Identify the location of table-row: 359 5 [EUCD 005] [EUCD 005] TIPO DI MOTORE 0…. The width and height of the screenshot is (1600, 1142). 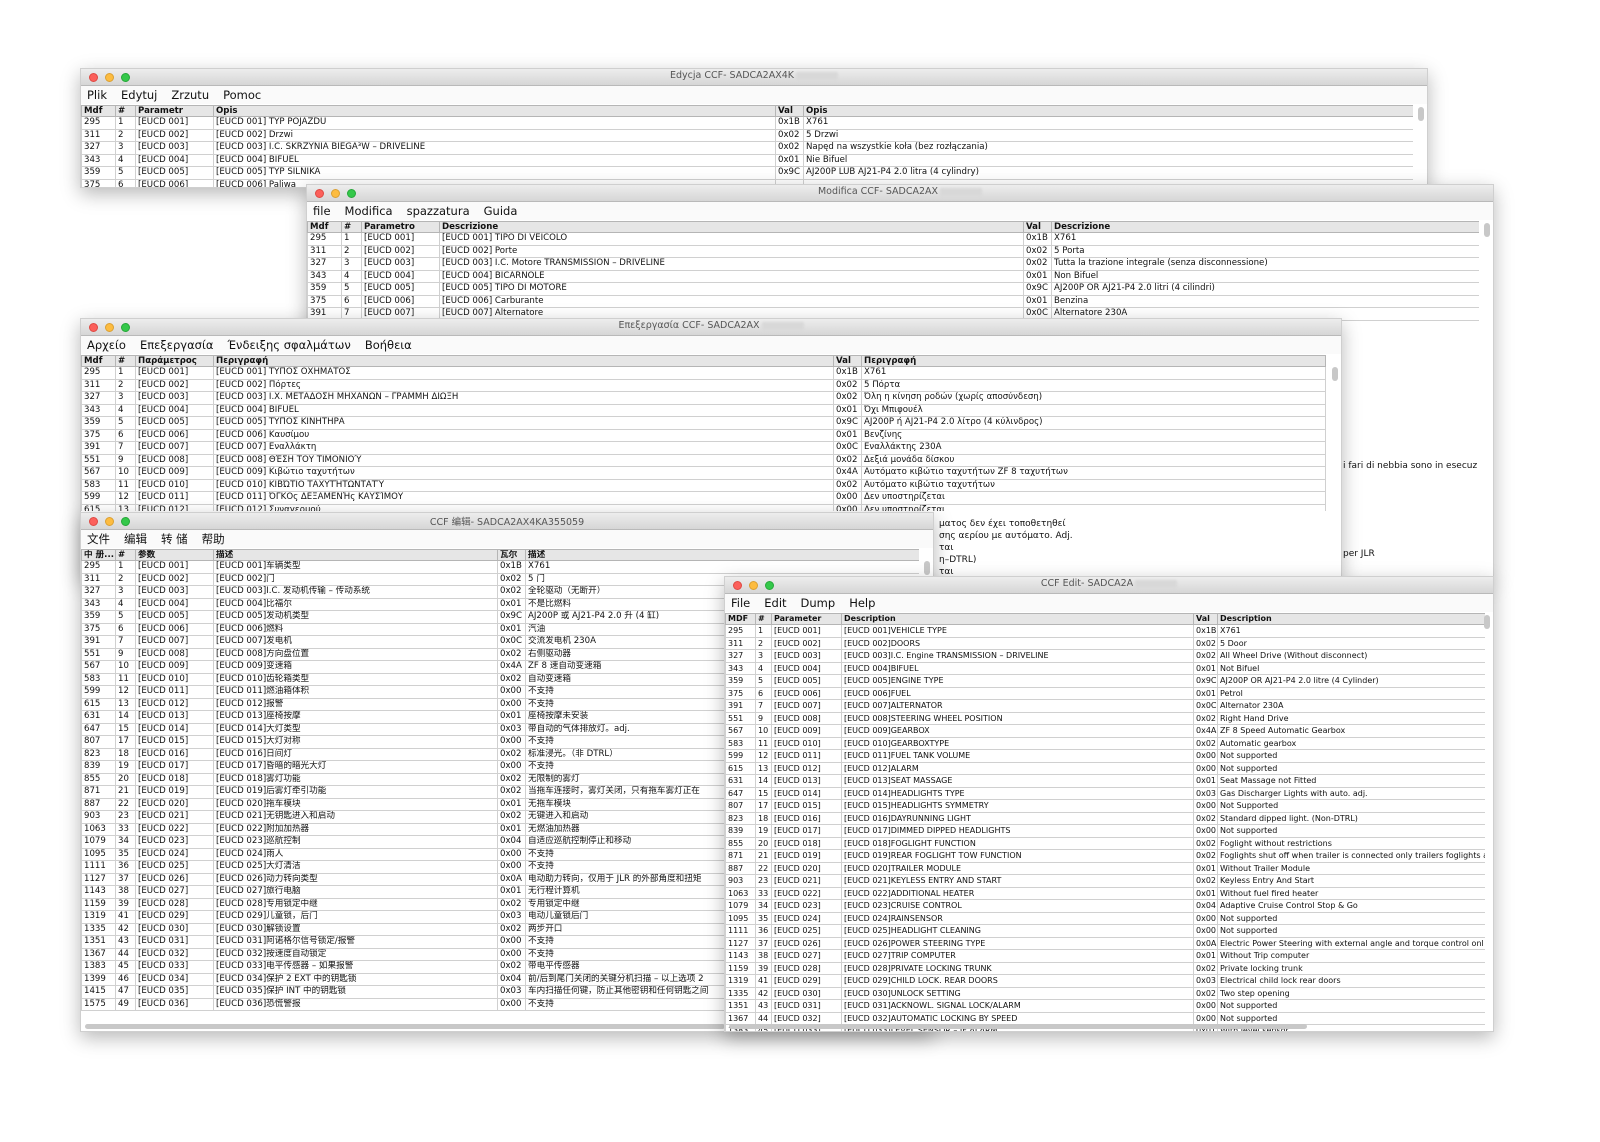
(893, 289).